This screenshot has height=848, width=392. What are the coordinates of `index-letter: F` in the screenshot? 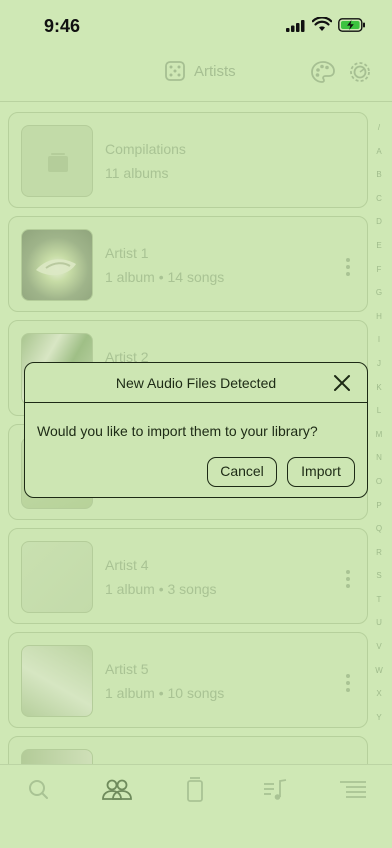 It's located at (379, 270).